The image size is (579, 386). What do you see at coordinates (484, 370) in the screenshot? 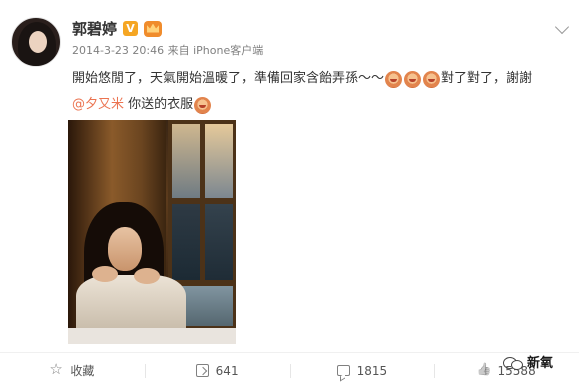
I see `thumbs-up-icon` at bounding box center [484, 370].